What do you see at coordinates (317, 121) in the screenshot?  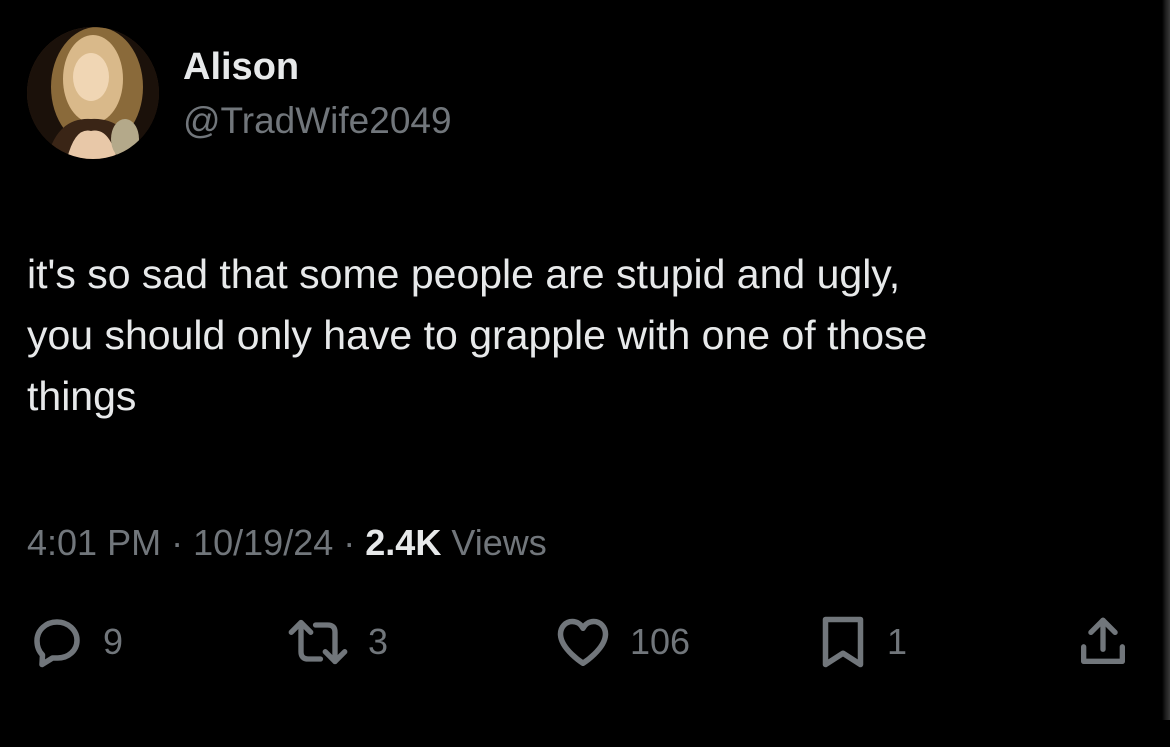 I see `author-handle: @TradWife2049` at bounding box center [317, 121].